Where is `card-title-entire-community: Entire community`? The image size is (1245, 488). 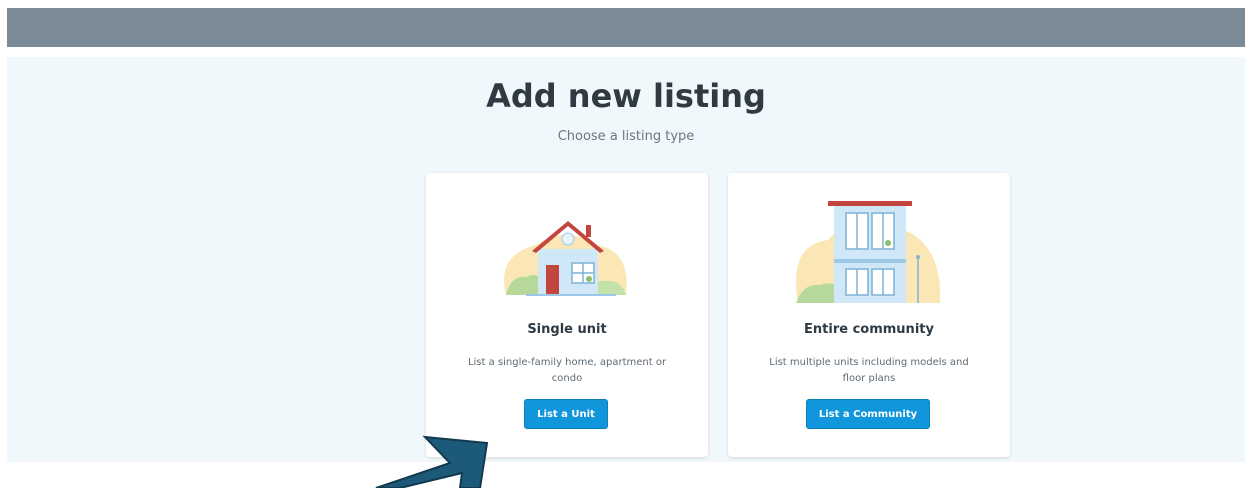
card-title-entire-community: Entire community is located at coordinates (869, 329).